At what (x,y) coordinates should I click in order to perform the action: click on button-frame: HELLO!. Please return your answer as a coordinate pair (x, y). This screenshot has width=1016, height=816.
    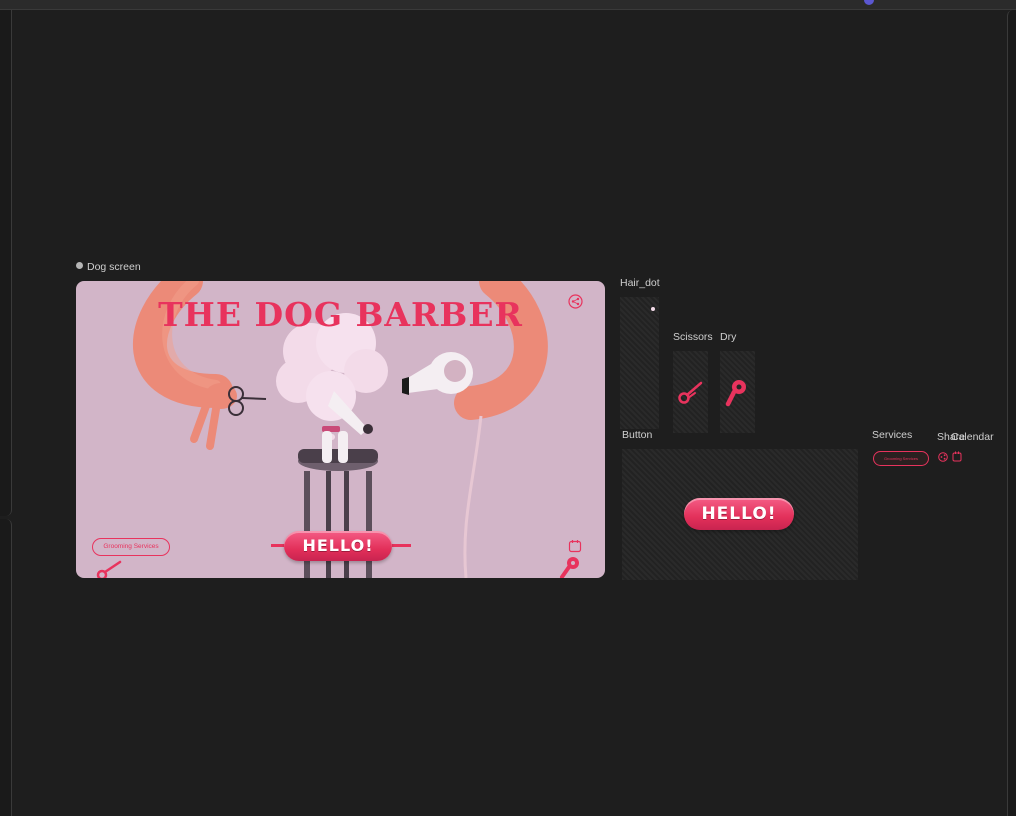
    Looking at the image, I should click on (740, 514).